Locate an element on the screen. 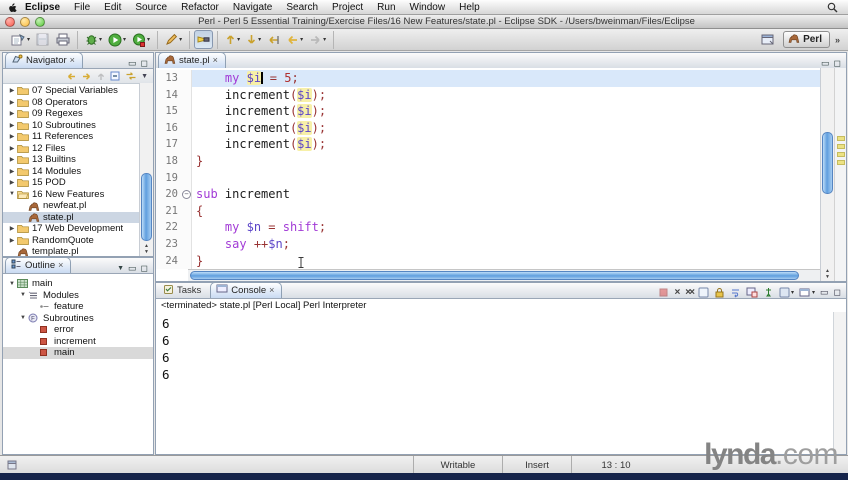  new-marker-button: ▾ is located at coordinates (173, 39).